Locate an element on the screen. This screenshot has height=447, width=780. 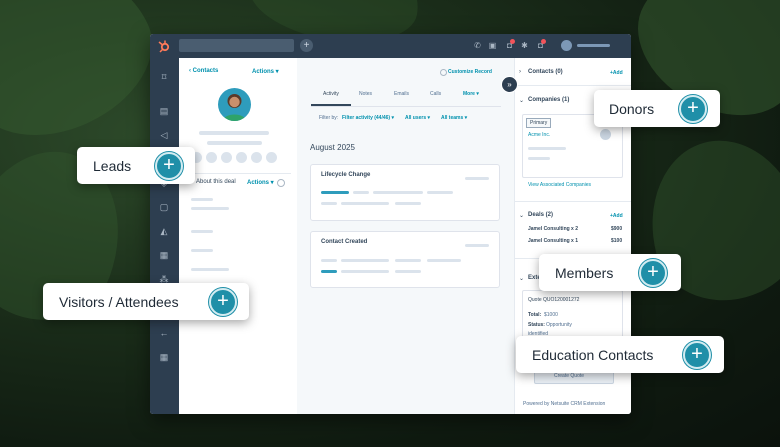
view-associated-companies-link: View Associated Companies is located at coordinates (559, 185).